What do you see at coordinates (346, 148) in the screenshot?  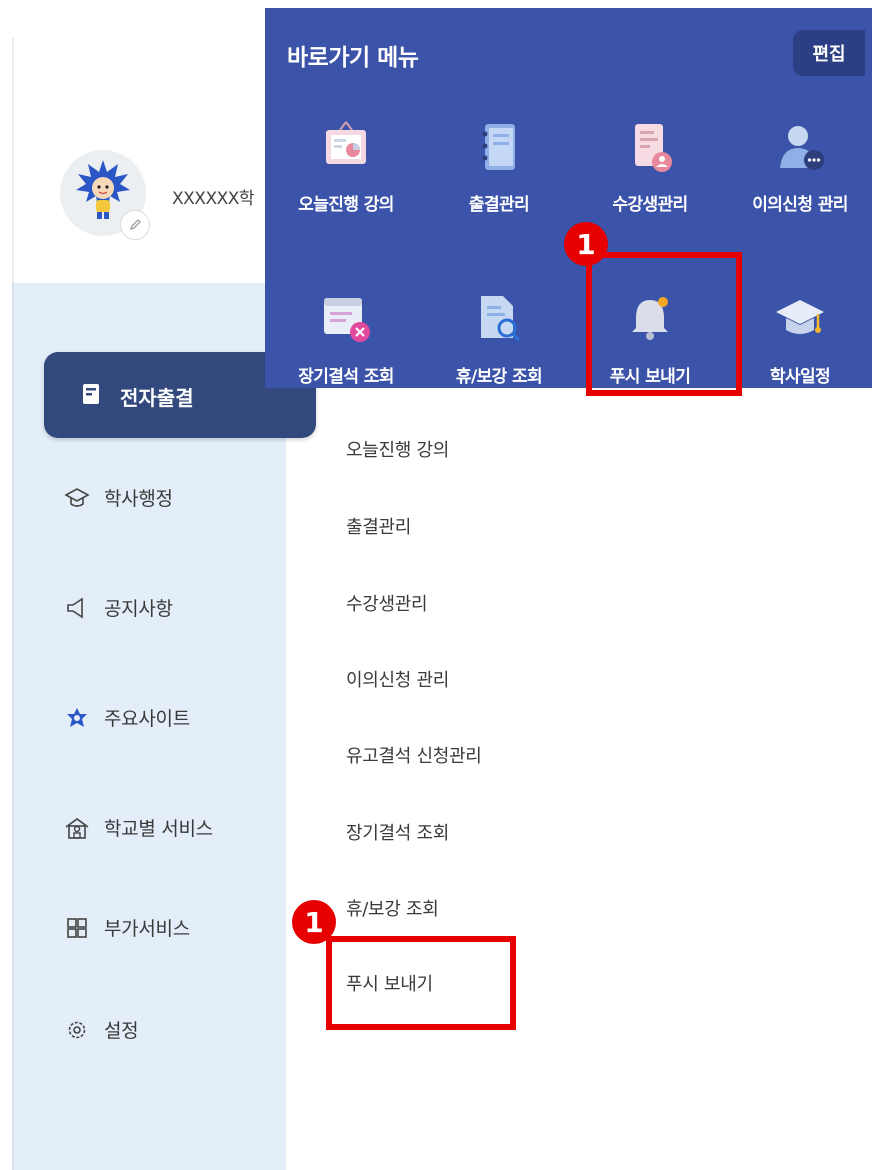 I see `lecture-board-icon` at bounding box center [346, 148].